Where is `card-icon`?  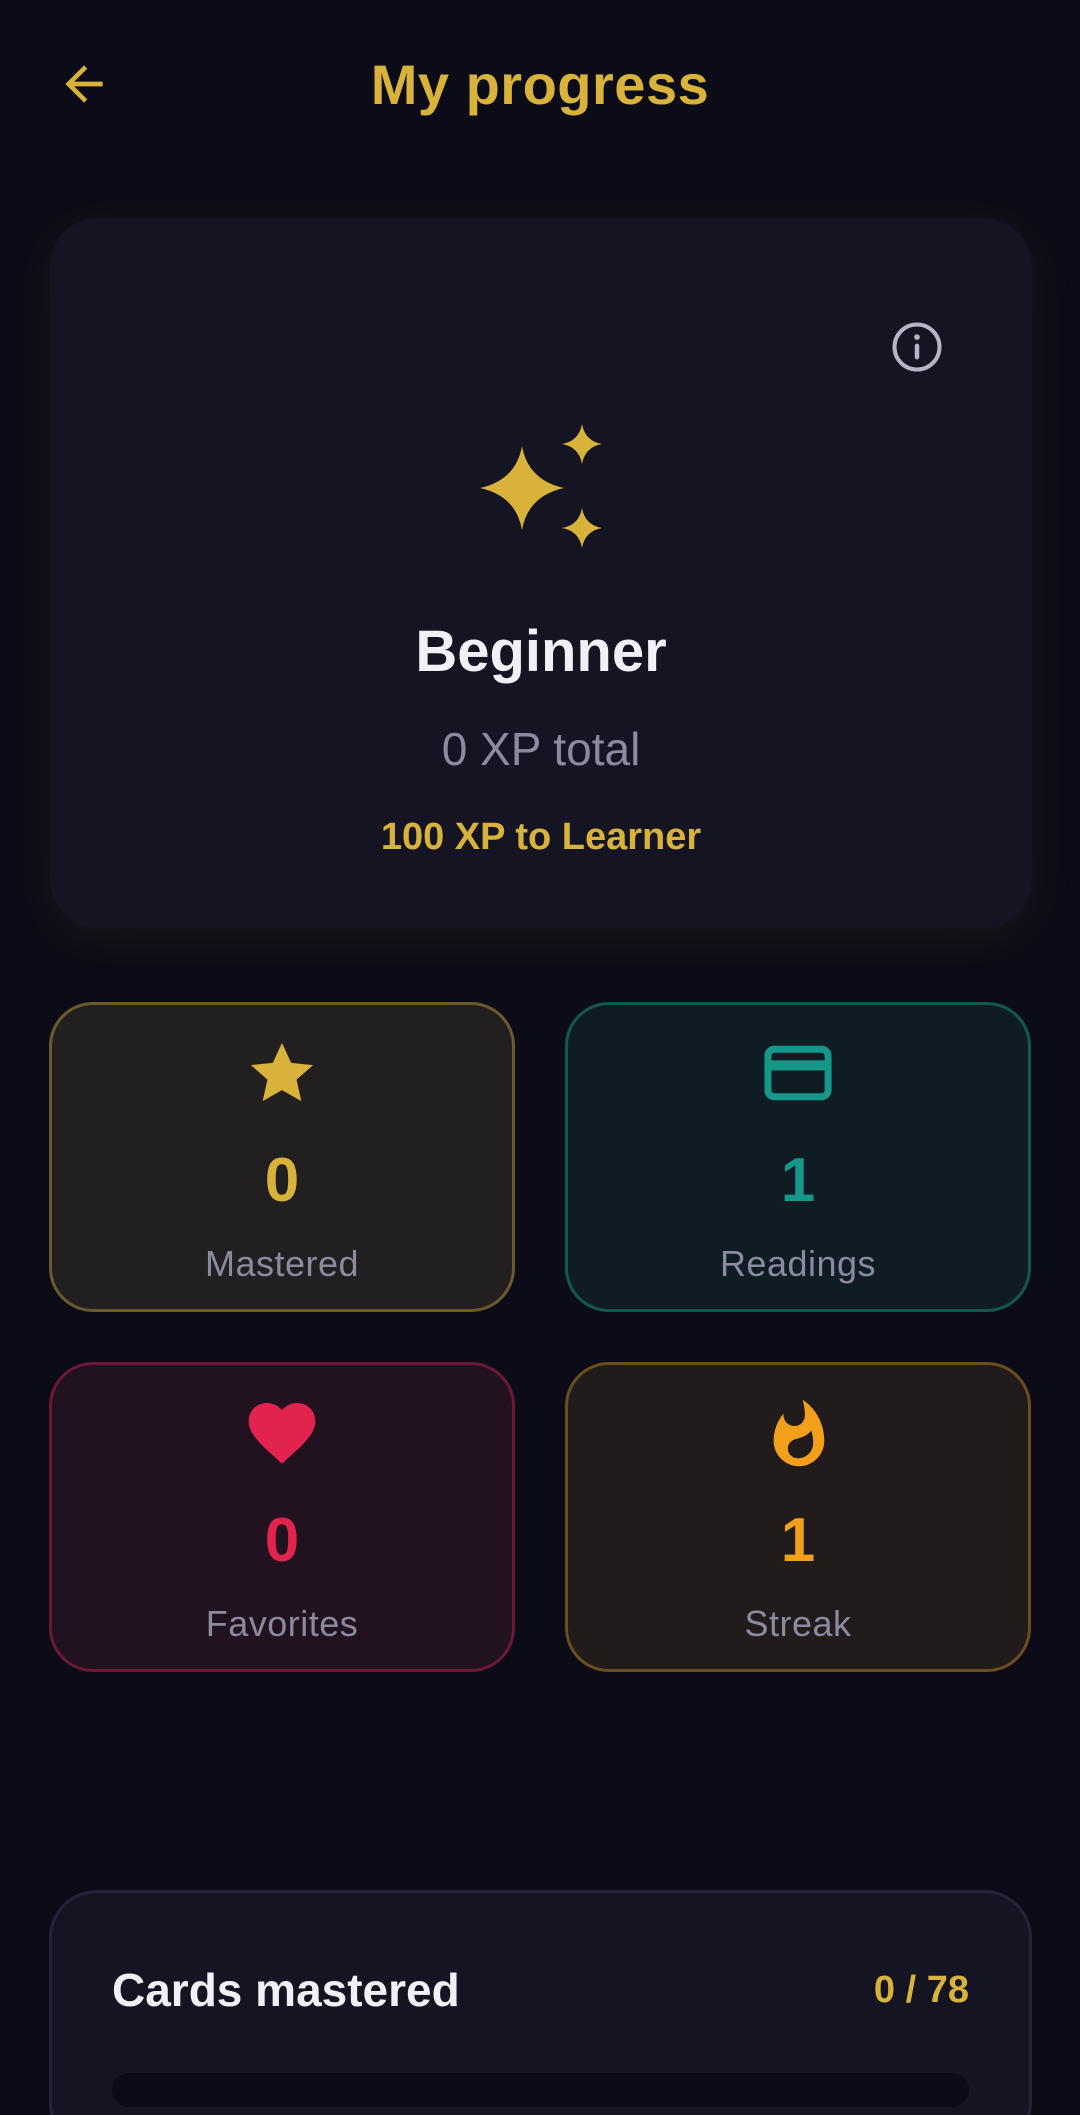
card-icon is located at coordinates (798, 1073).